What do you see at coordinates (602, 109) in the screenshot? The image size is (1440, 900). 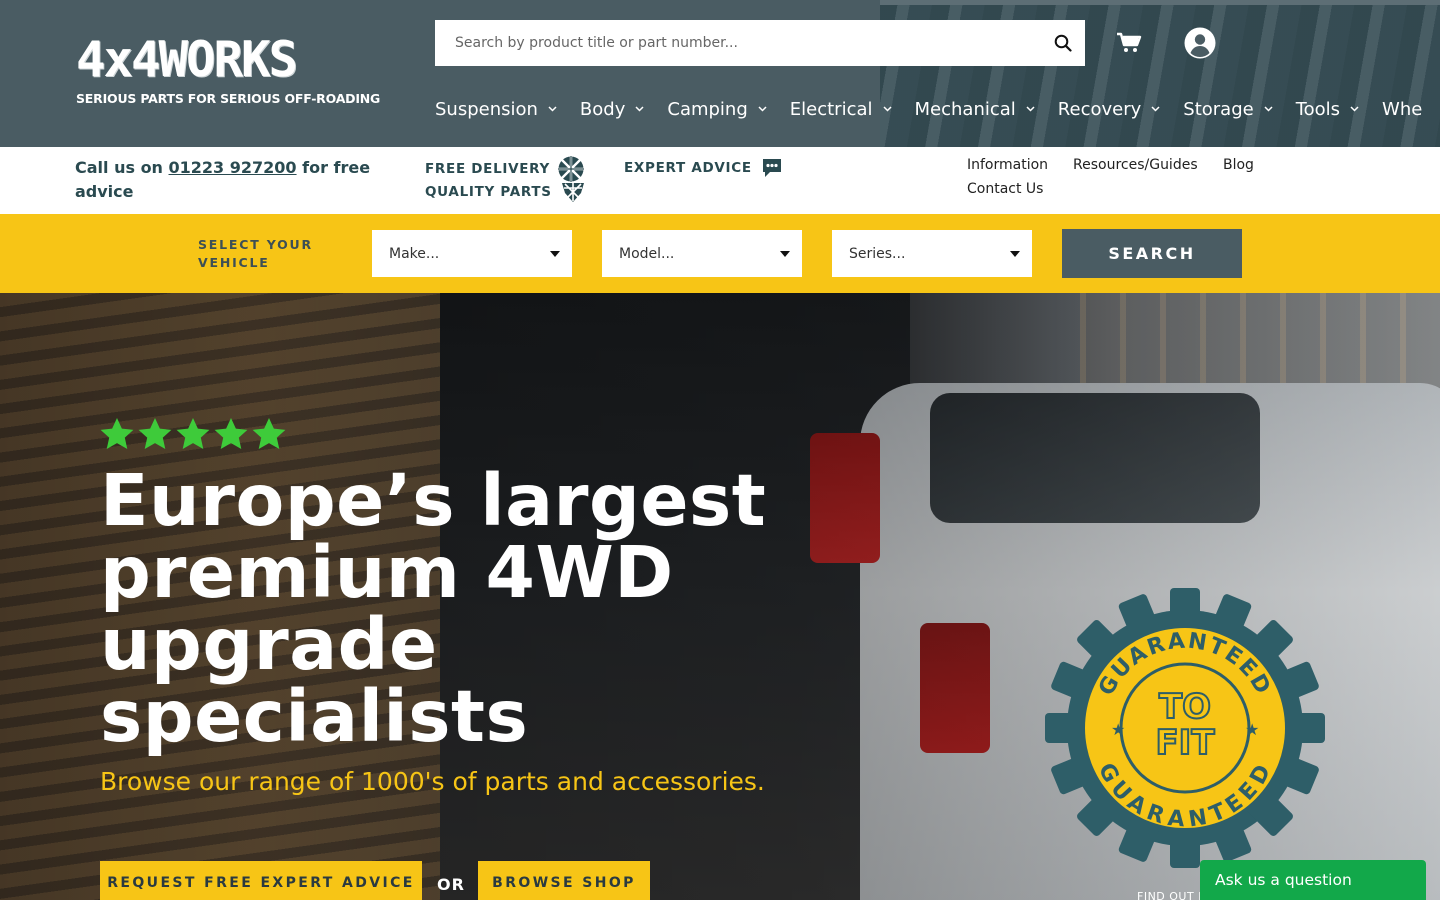 I see `nav-label: Body` at bounding box center [602, 109].